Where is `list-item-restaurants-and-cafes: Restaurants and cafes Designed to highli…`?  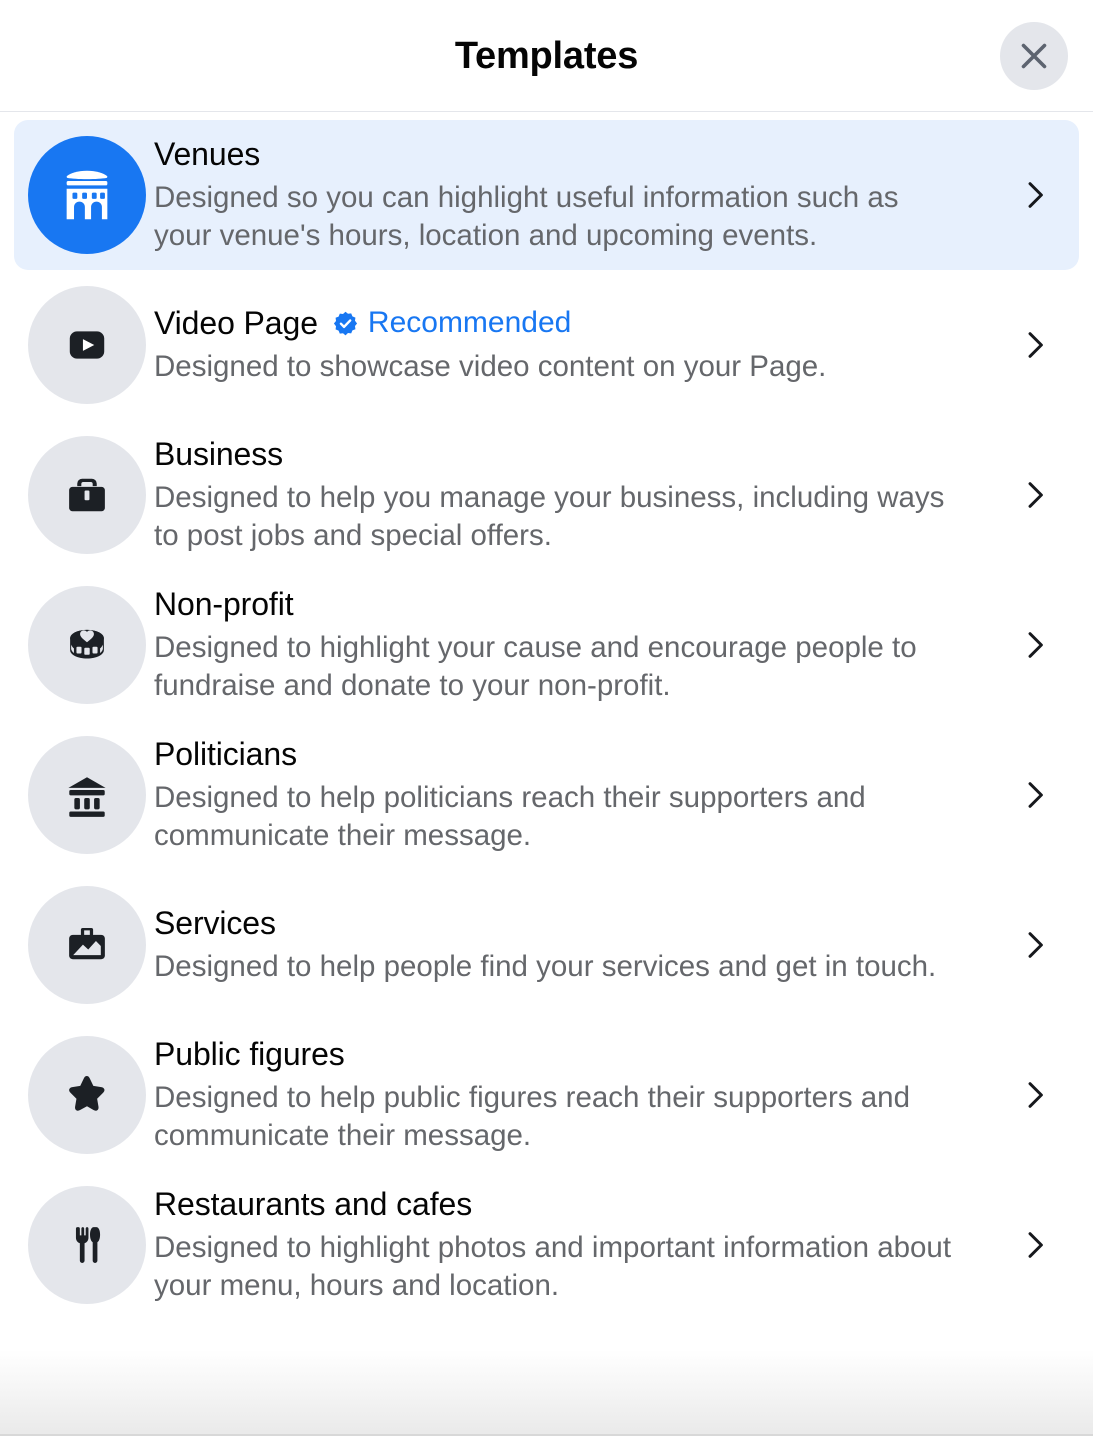 list-item-restaurants-and-cafes: Restaurants and cafes Designed to highli… is located at coordinates (546, 1245).